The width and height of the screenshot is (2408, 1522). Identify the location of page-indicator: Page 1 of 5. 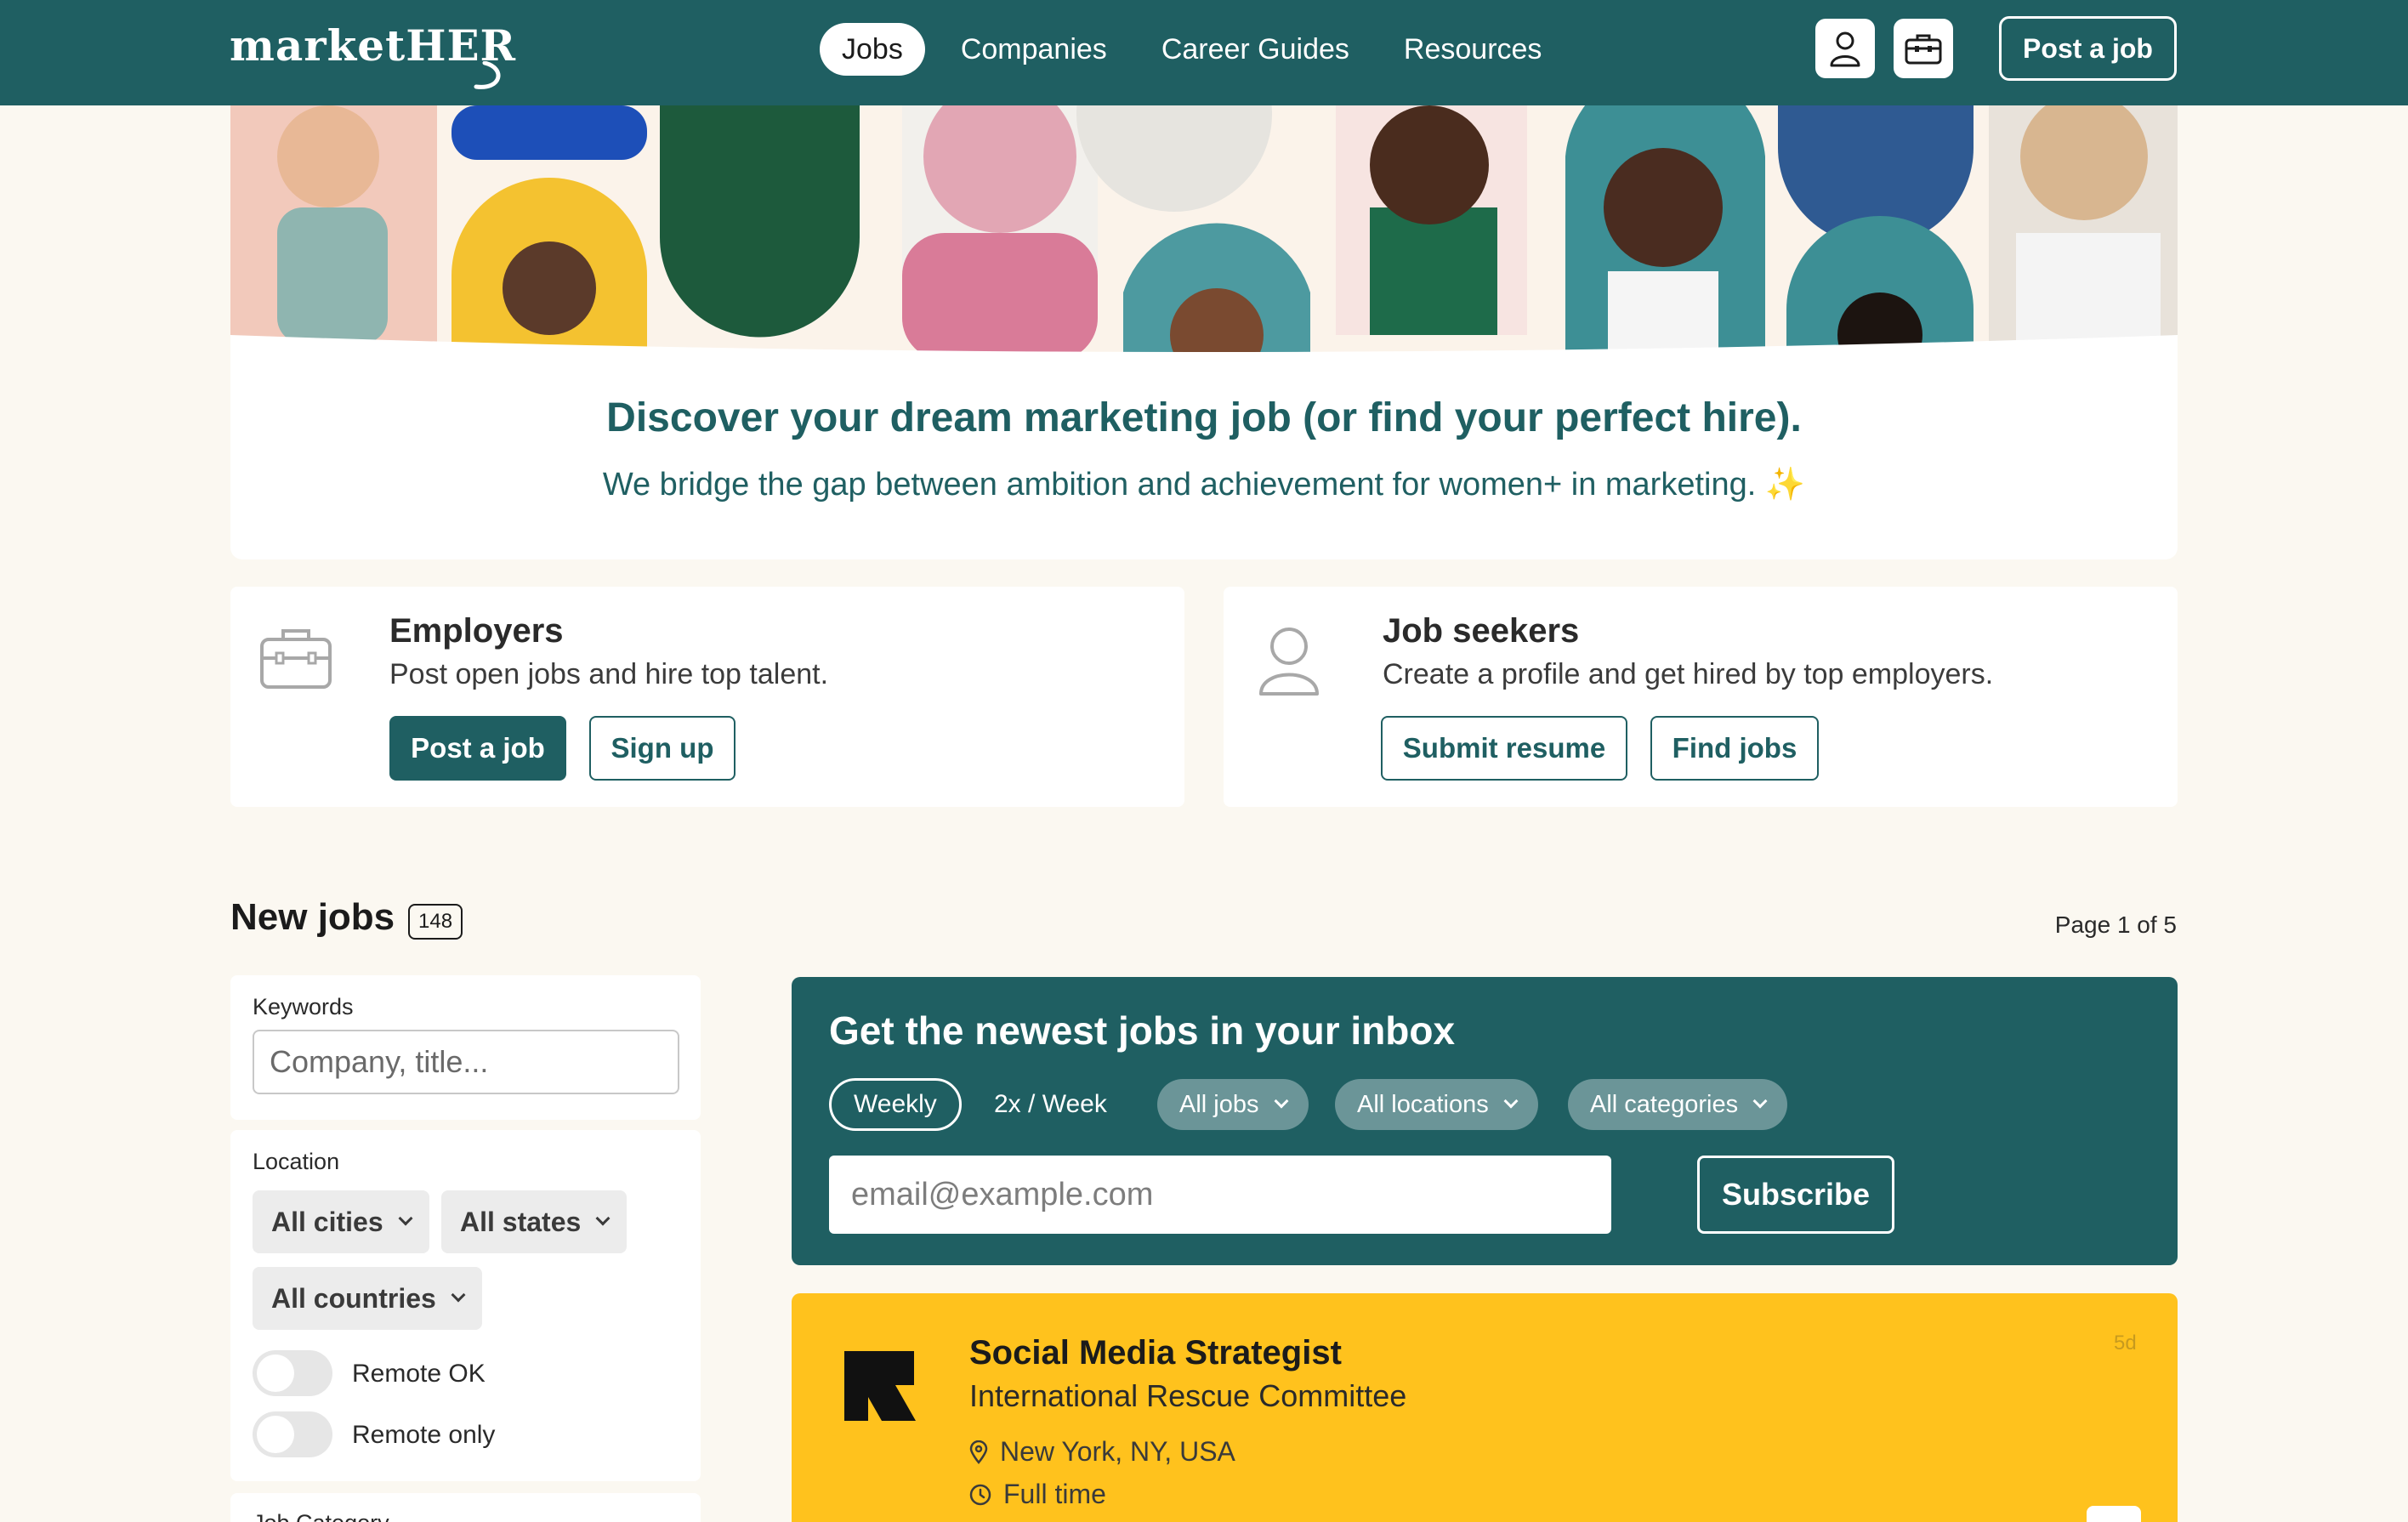
(2115, 924).